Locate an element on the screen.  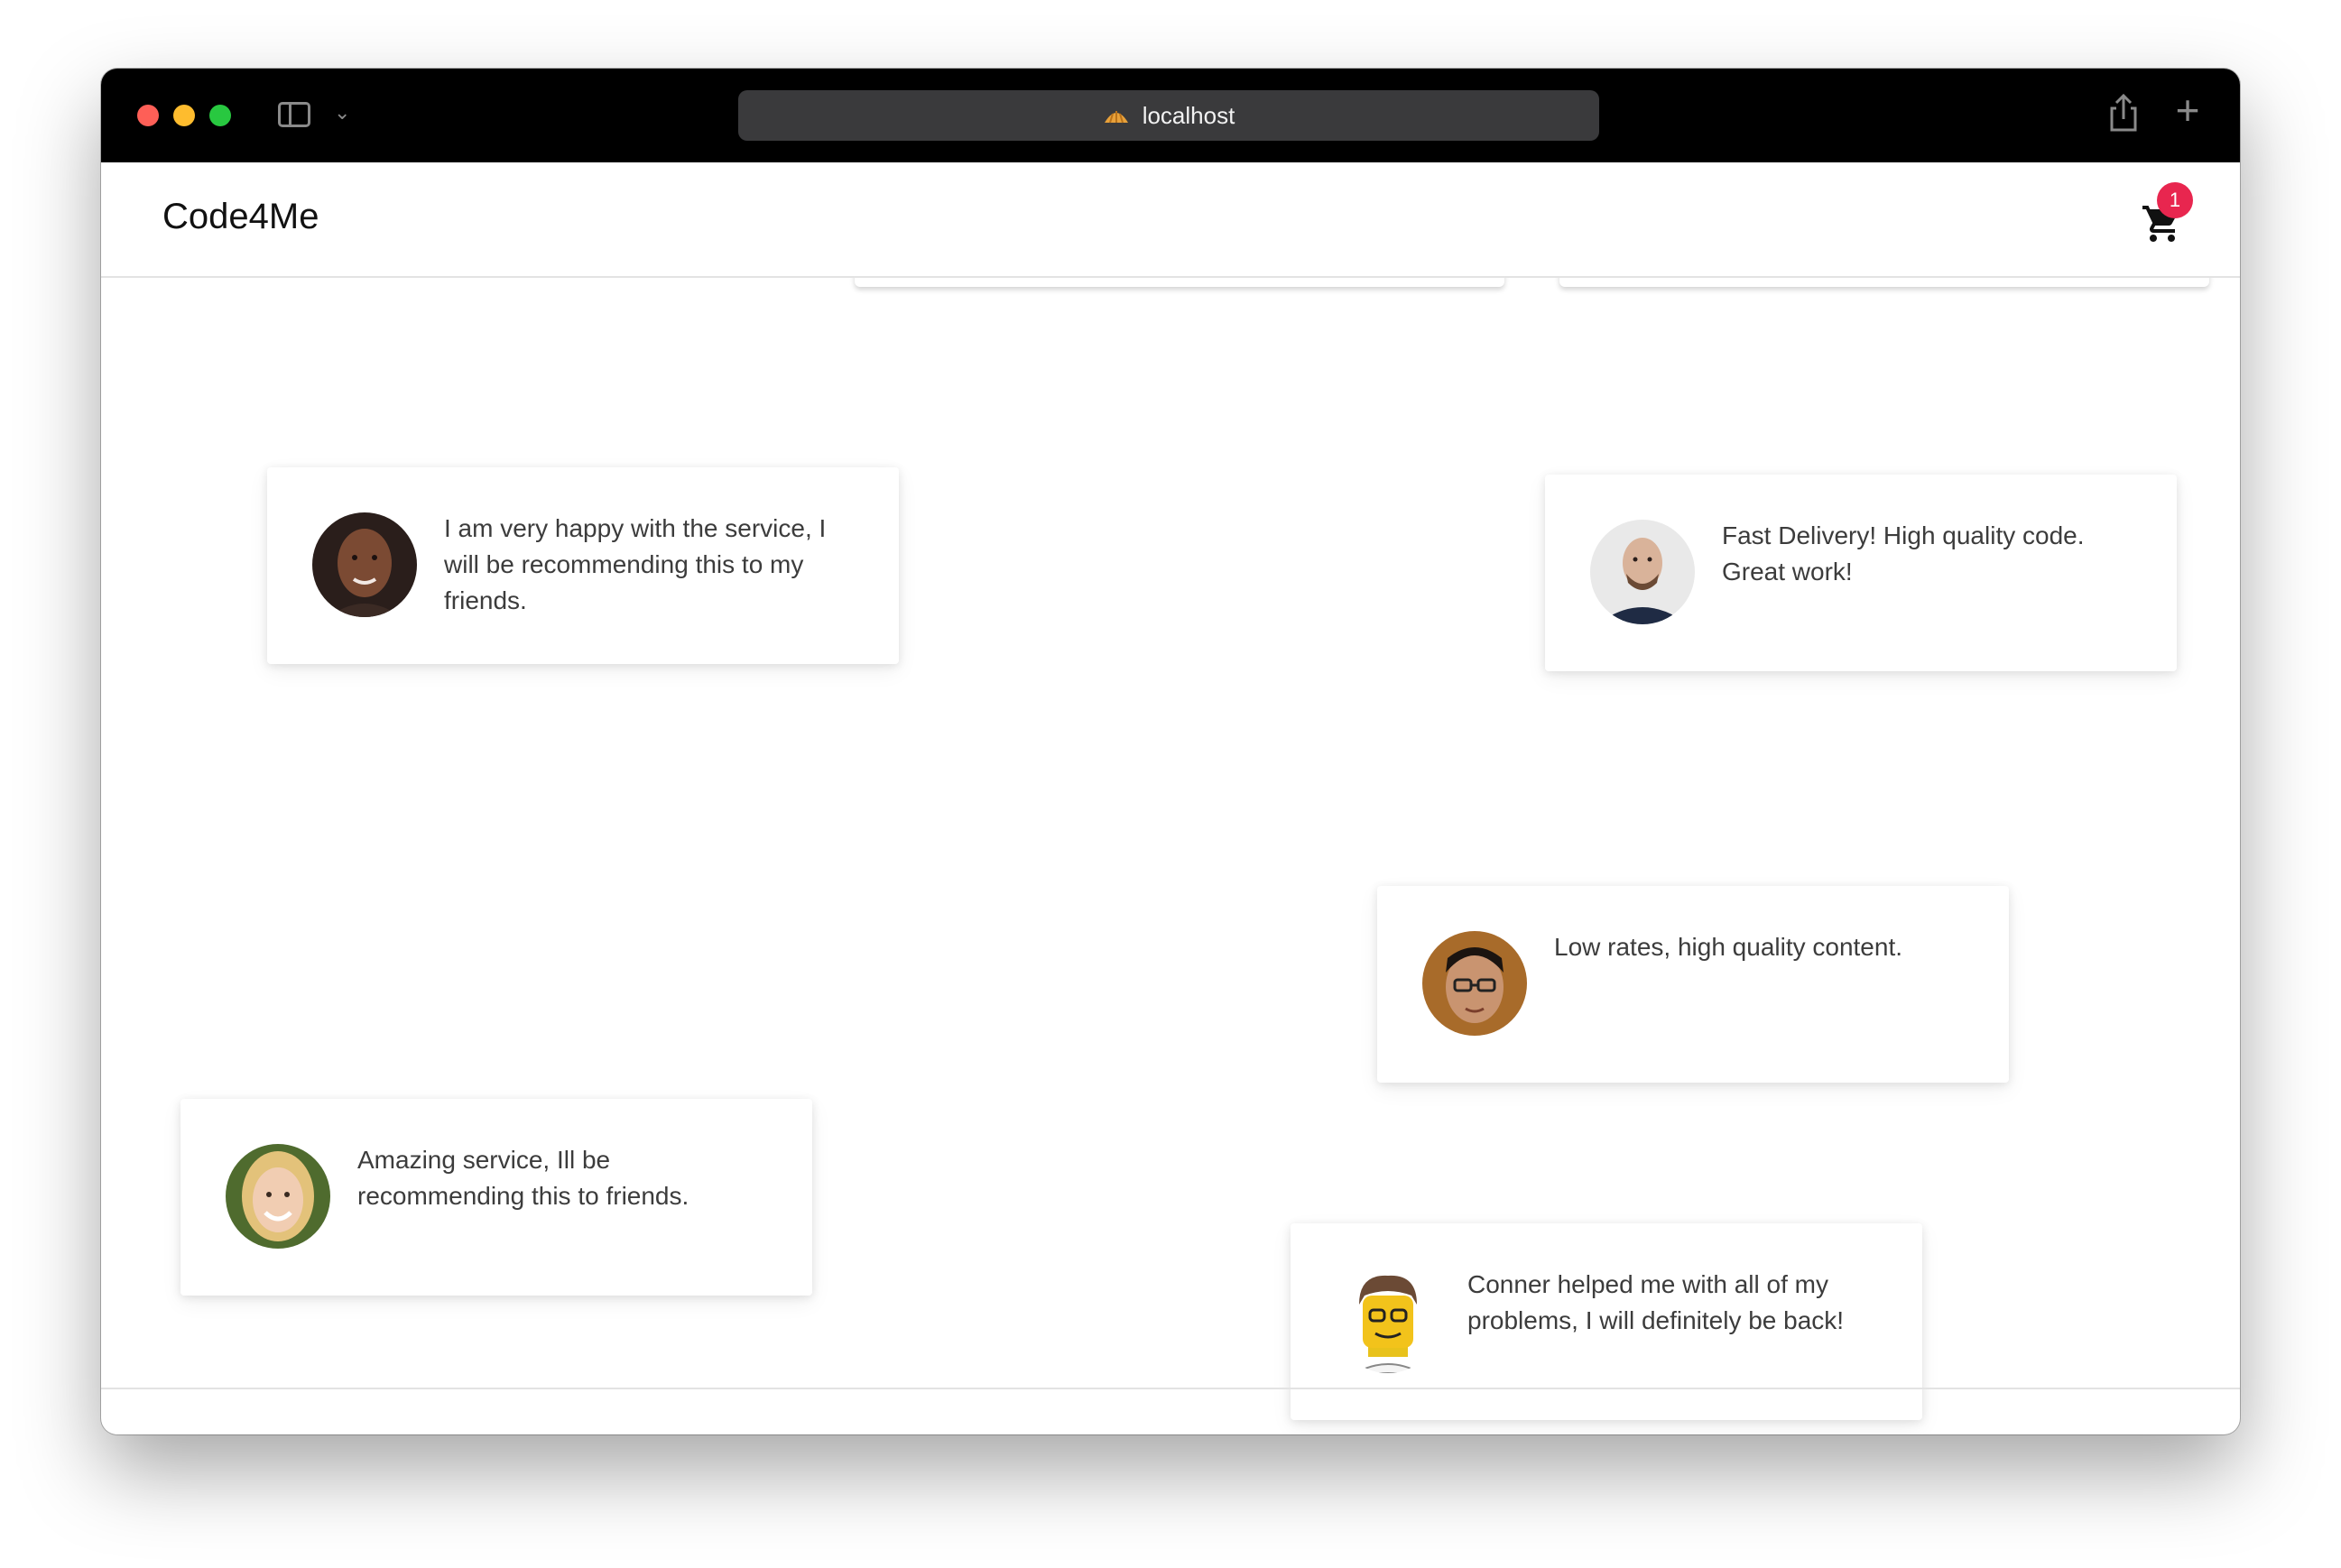
woman-dark-hair-avatar-icon is located at coordinates (364, 564).